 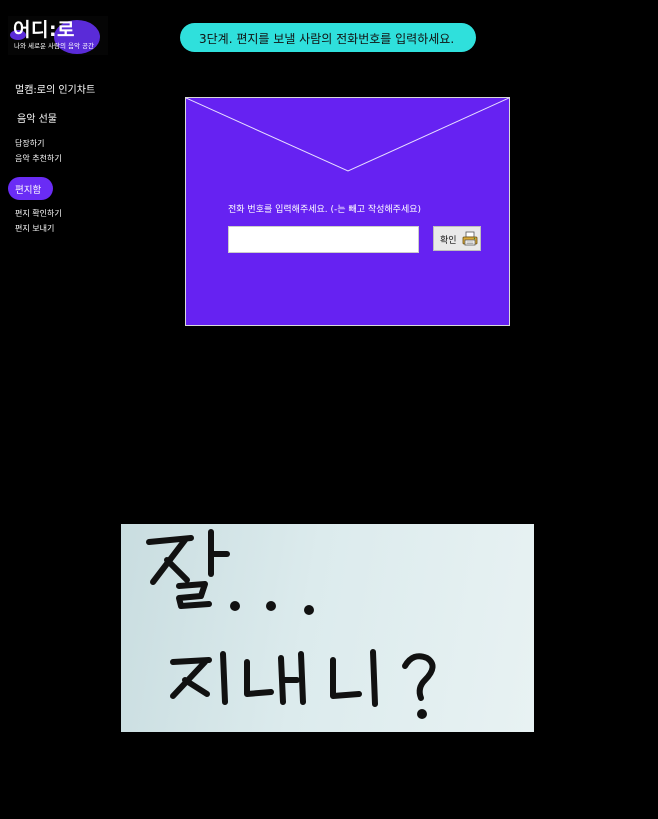 What do you see at coordinates (38, 158) in the screenshot?
I see `nav-recommend-music: 음악 추천하기` at bounding box center [38, 158].